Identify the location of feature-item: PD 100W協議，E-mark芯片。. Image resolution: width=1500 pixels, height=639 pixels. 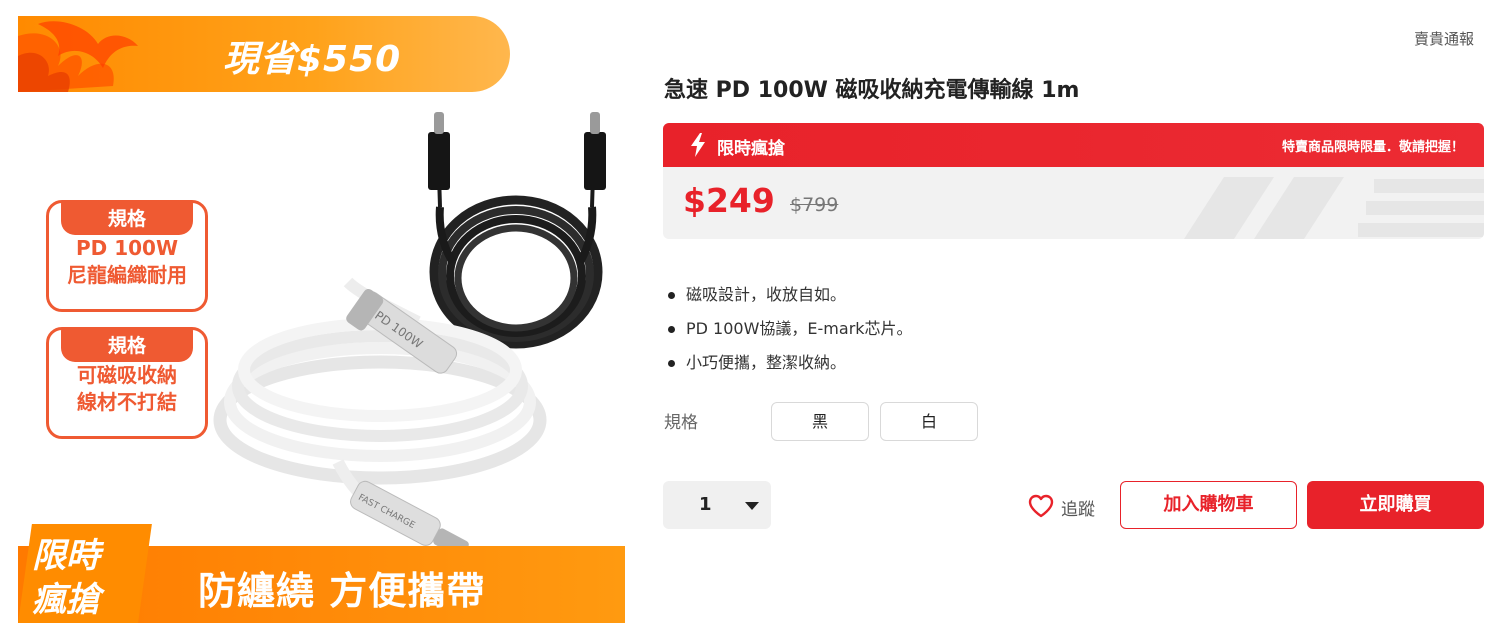
(788, 329).